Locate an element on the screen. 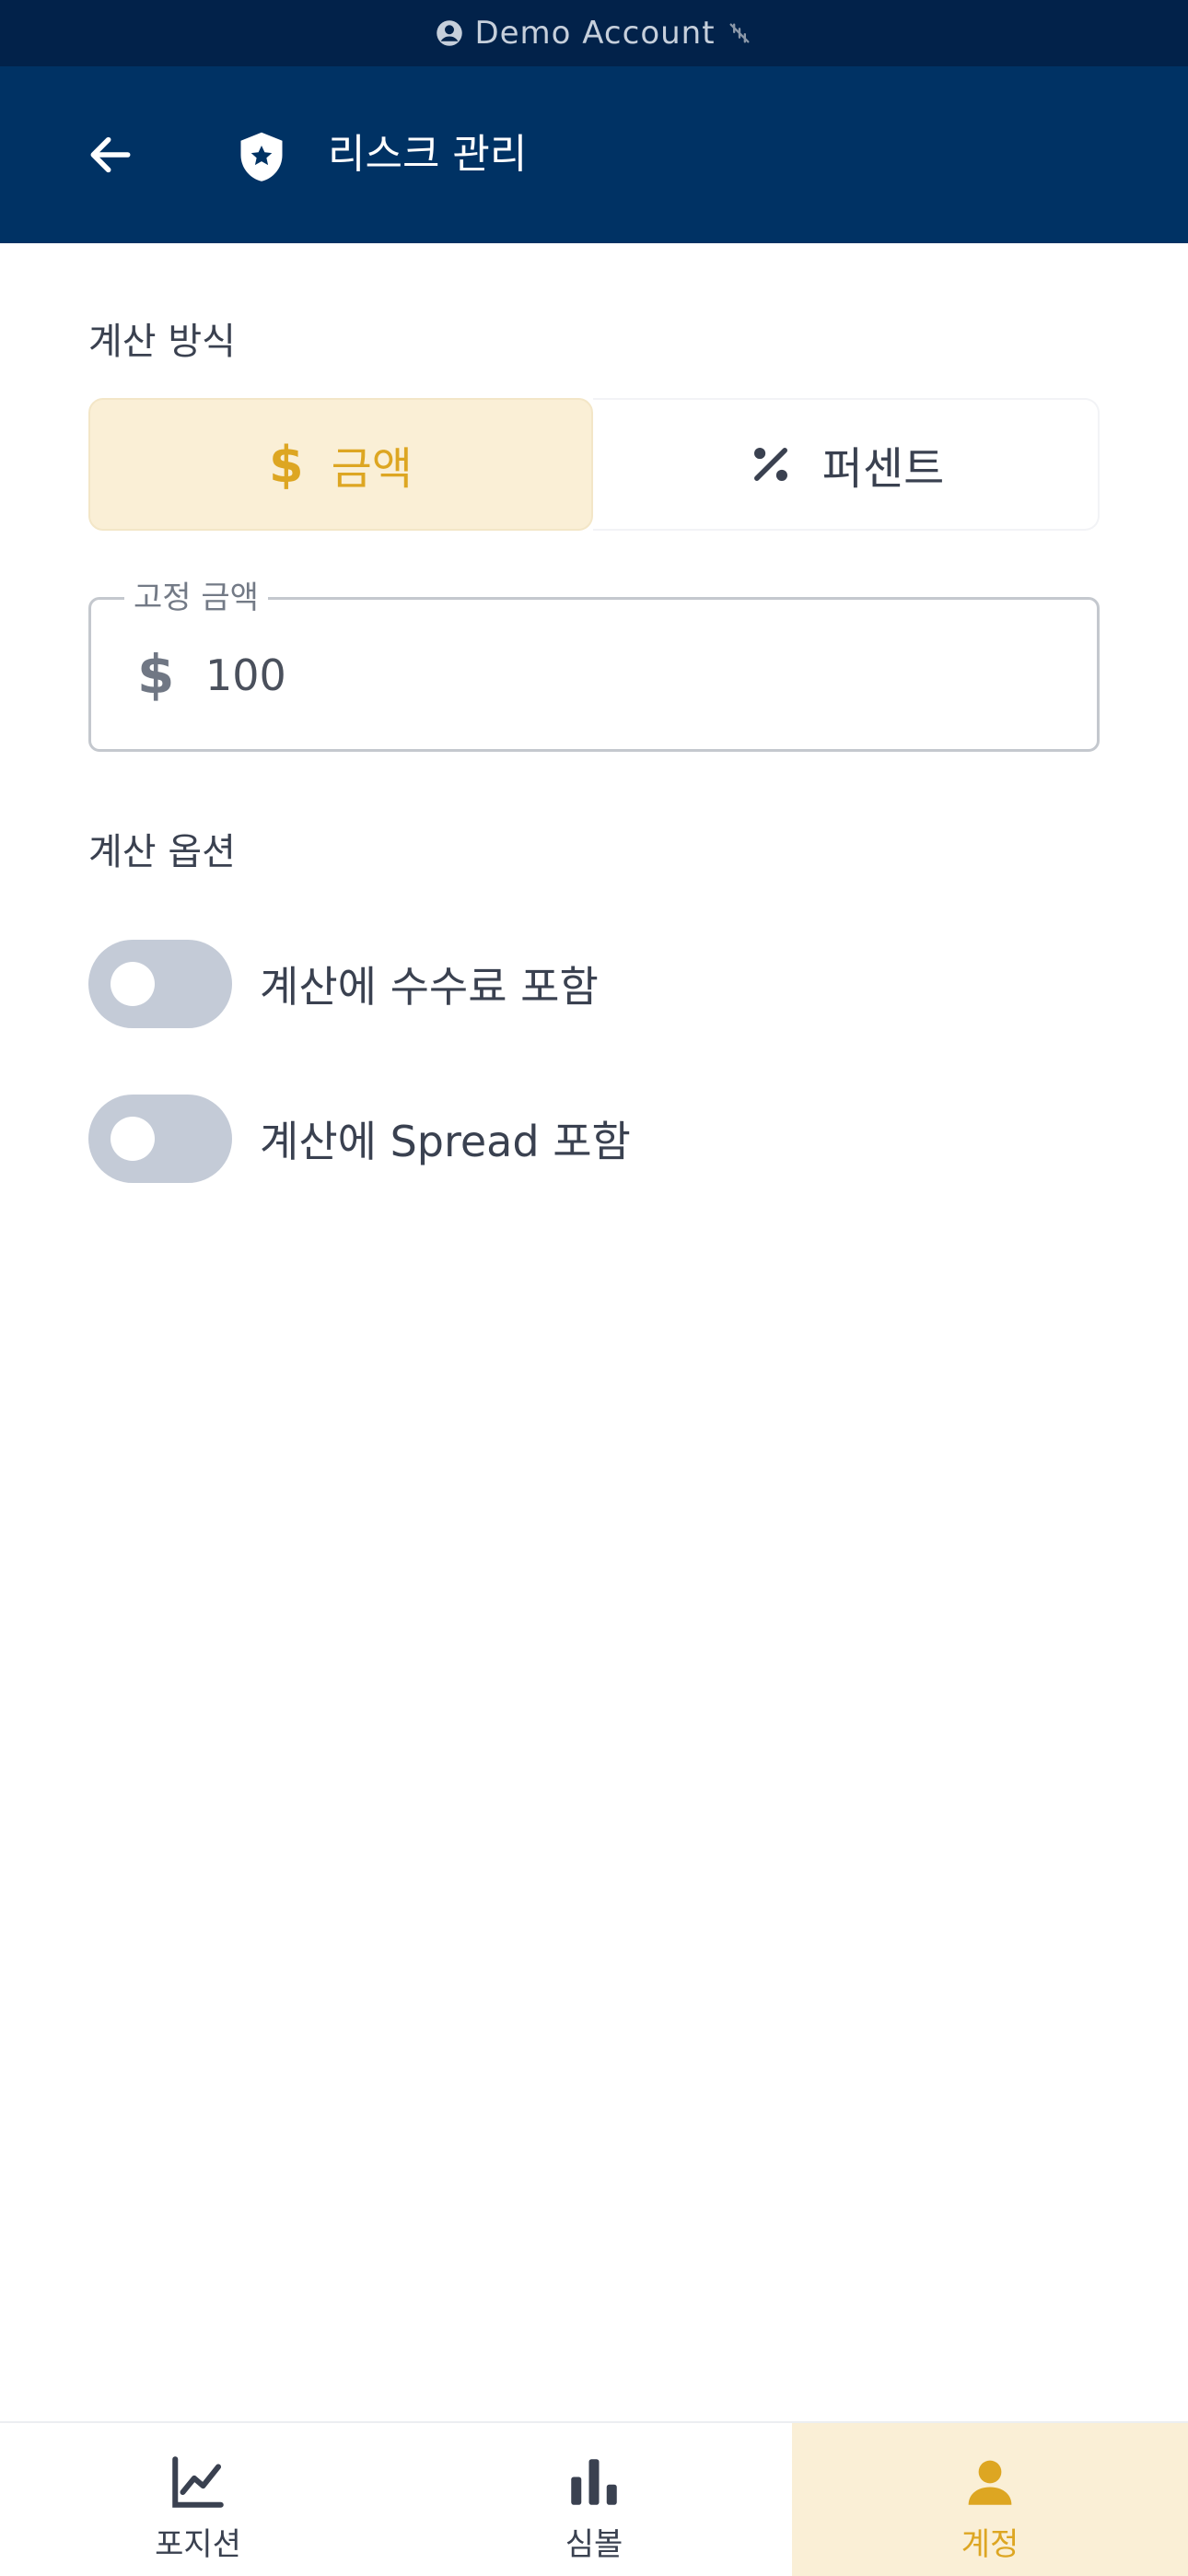 Image resolution: width=1188 pixels, height=2576 pixels. back-button is located at coordinates (111, 155).